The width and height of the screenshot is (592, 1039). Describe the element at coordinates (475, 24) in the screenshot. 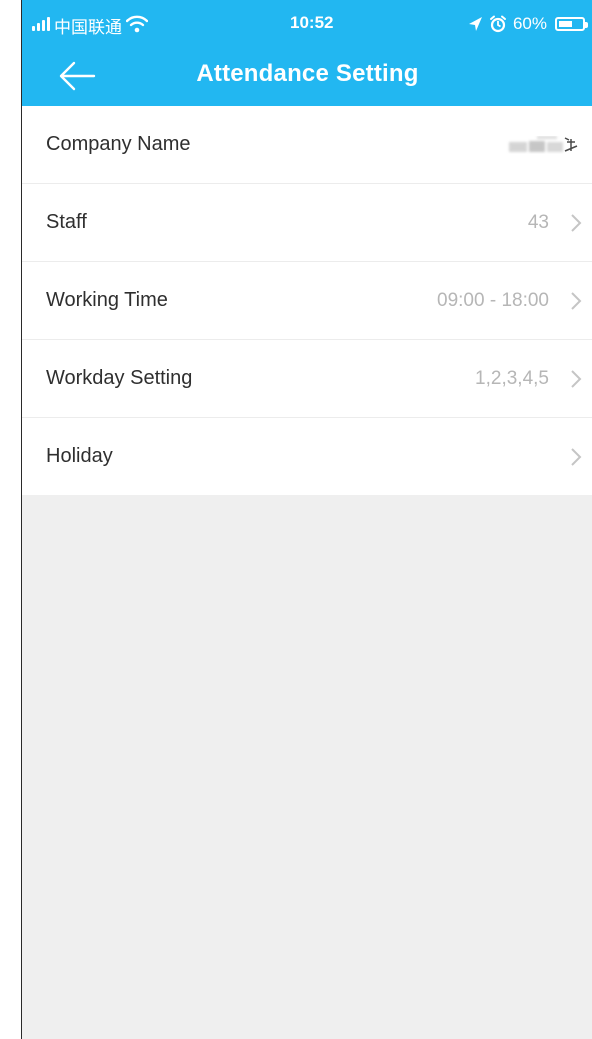

I see `location-arrow-icon` at that location.